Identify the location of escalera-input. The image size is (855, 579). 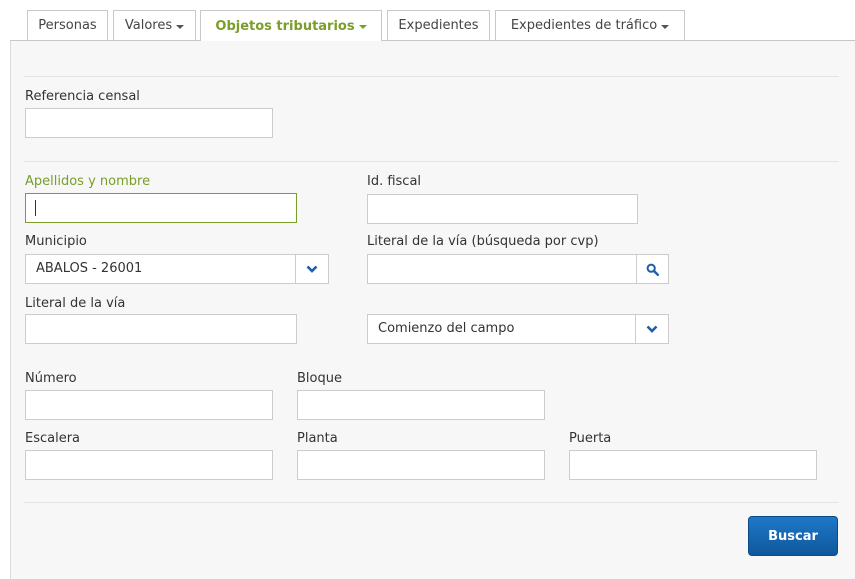
(149, 465).